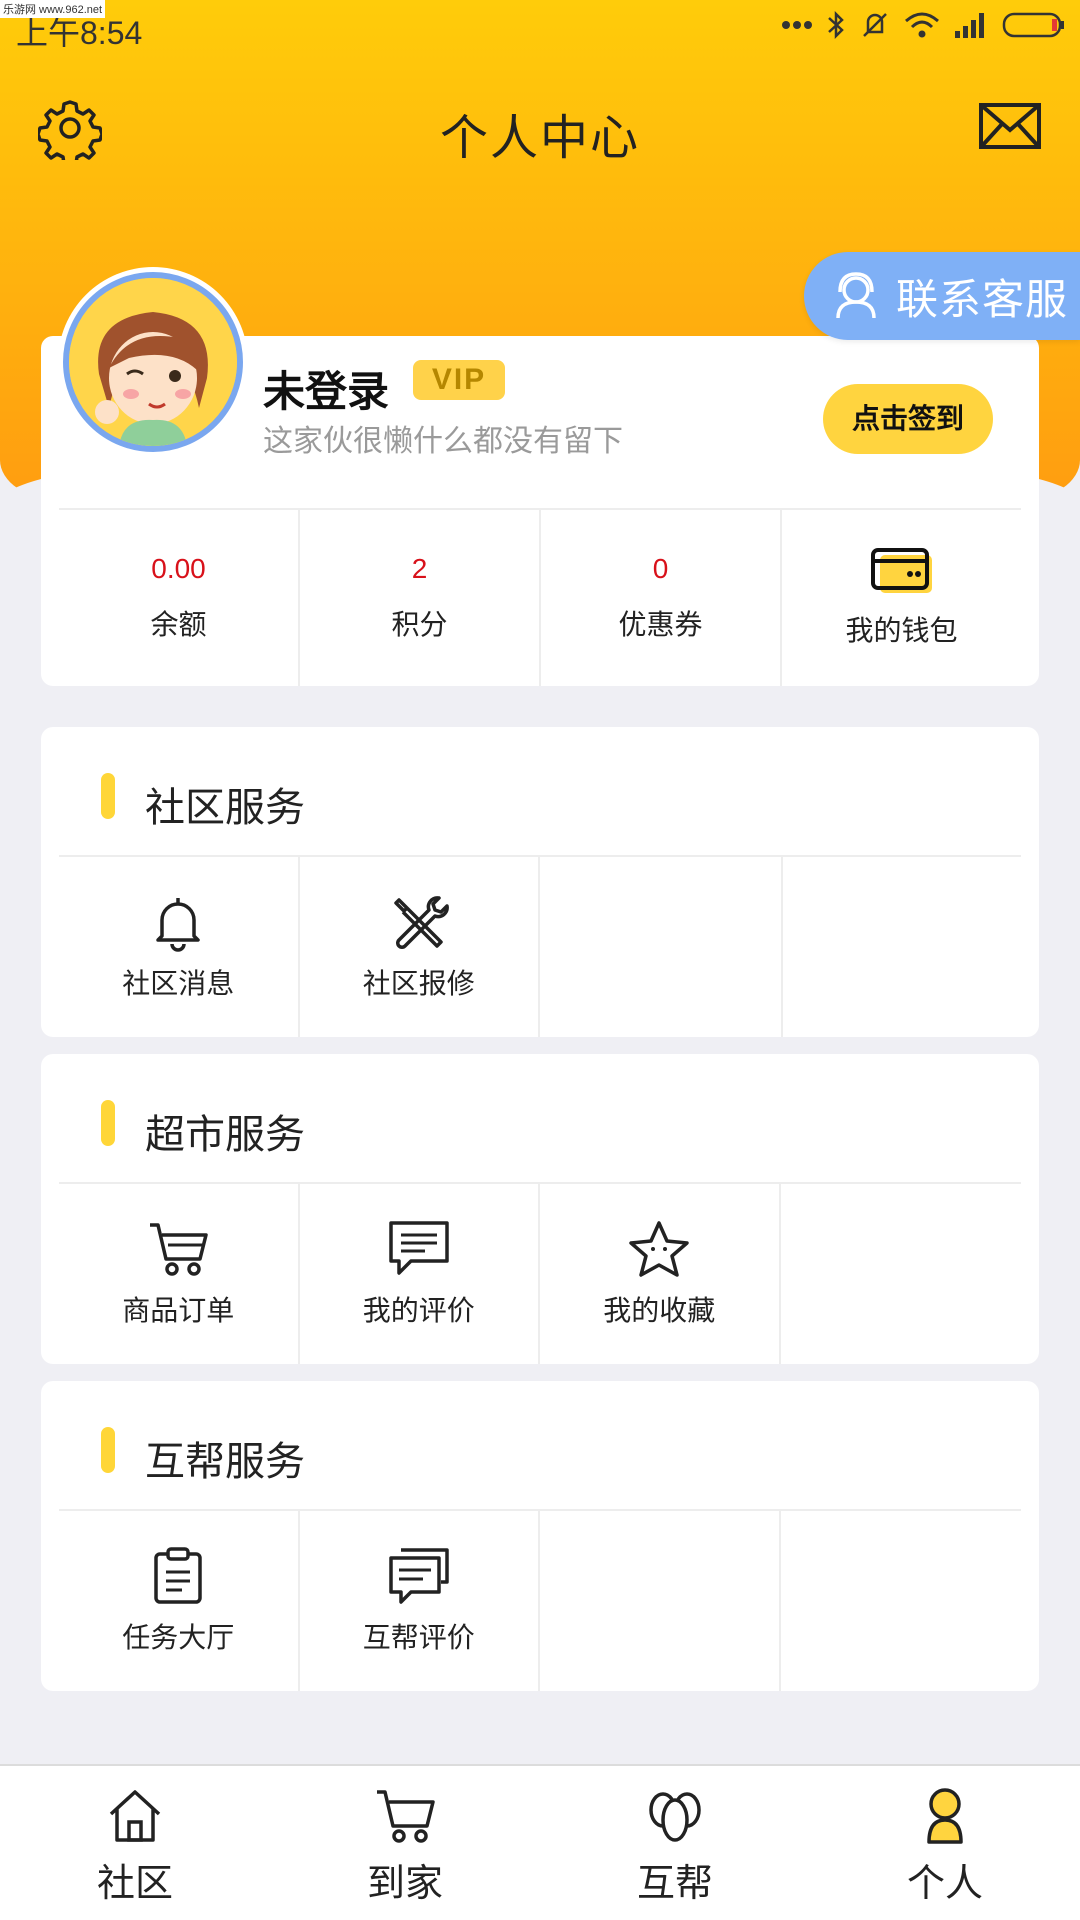  Describe the element at coordinates (660, 568) in the screenshot. I see `stat-value: 0` at that location.